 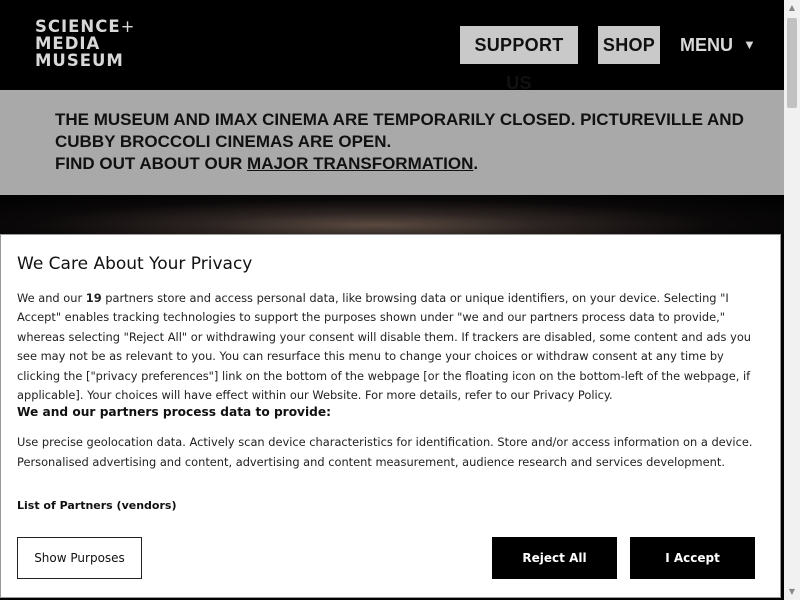 I want to click on reject-all-button: Reject All, so click(x=554, y=558).